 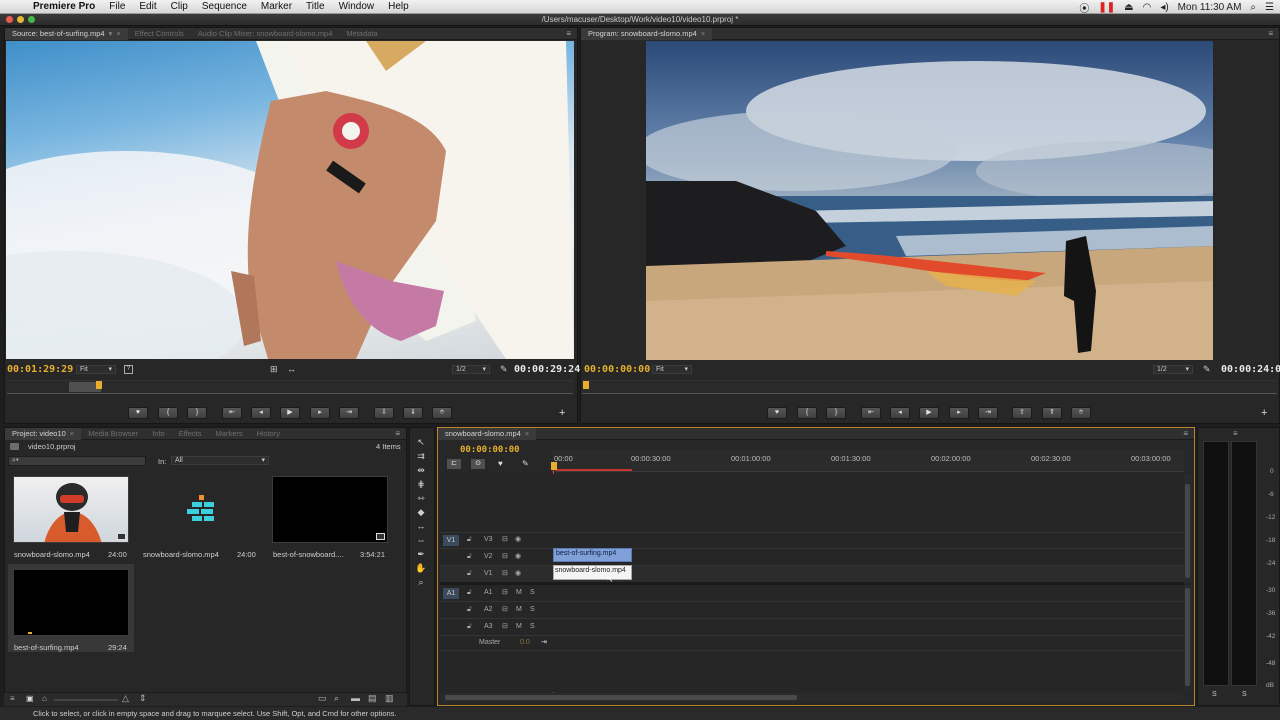 What do you see at coordinates (143, 698) in the screenshot?
I see `automate-icon: ⇕` at bounding box center [143, 698].